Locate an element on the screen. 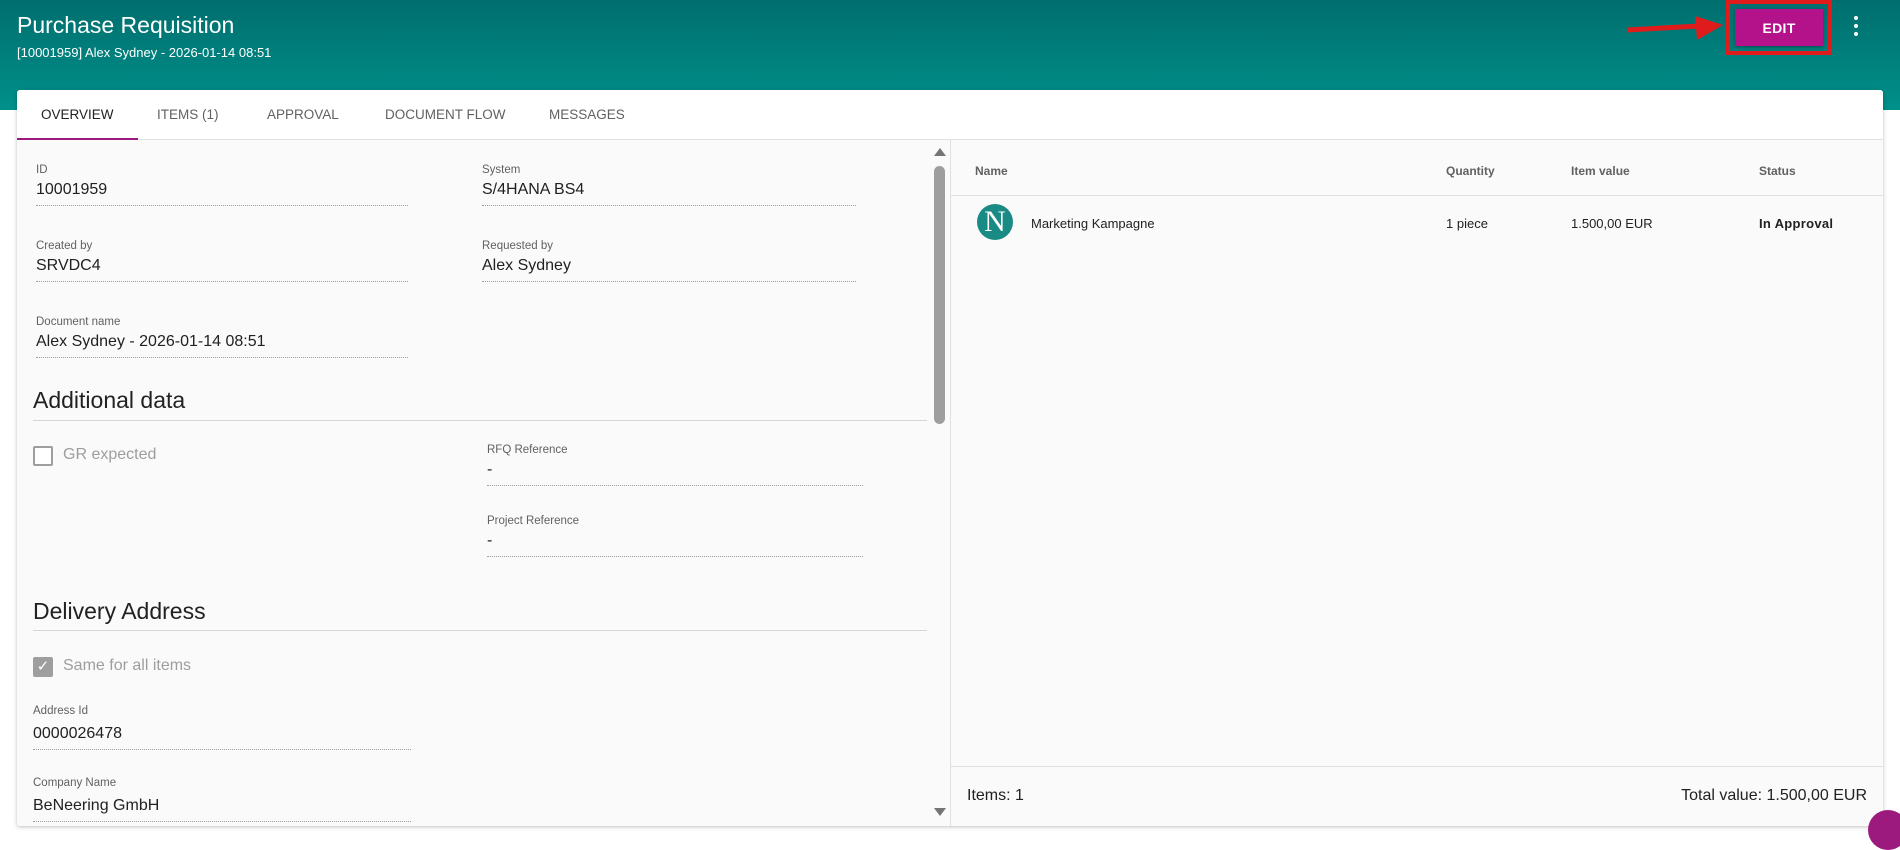  delivery-address-heading: Delivery Address is located at coordinates (119, 611).